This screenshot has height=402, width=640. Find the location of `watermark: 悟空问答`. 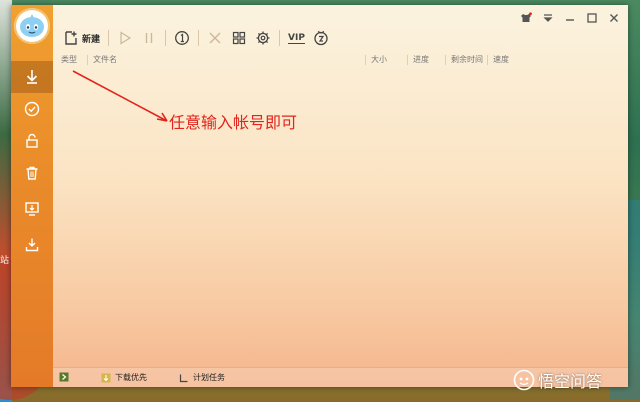

watermark: 悟空问答 is located at coordinates (557, 380).